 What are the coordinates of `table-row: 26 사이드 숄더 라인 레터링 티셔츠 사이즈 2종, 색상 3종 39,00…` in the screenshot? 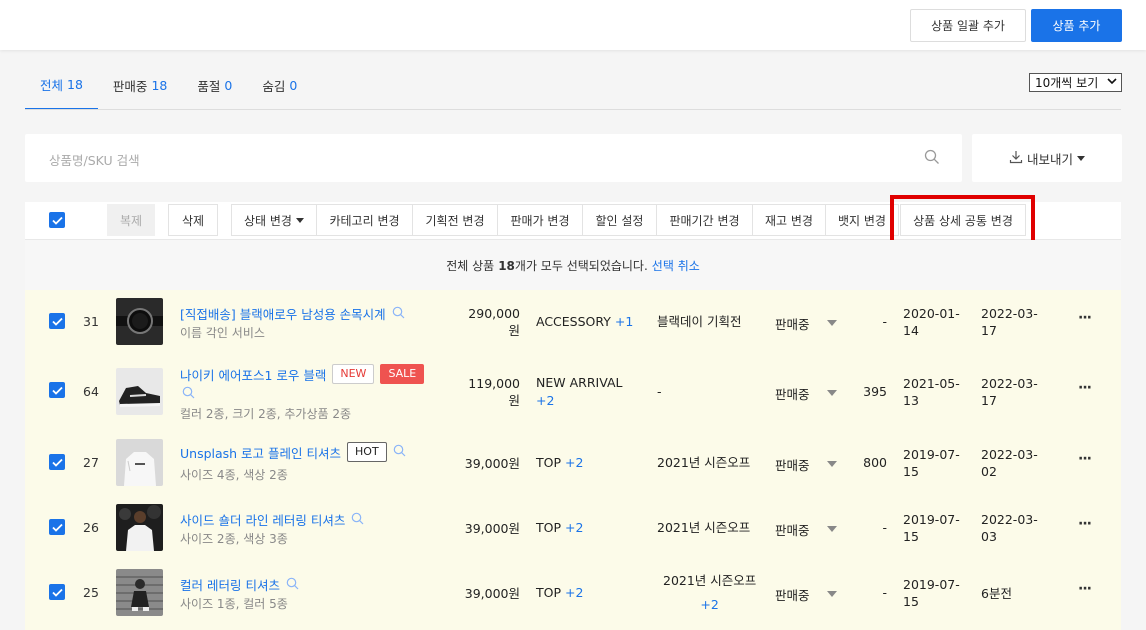 It's located at (573, 528).